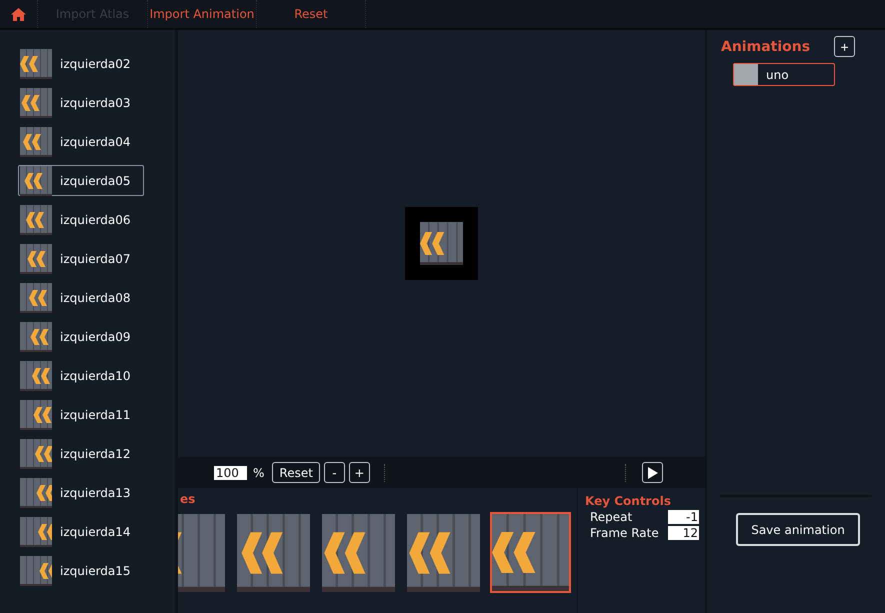 This screenshot has width=885, height=613. Describe the element at coordinates (628, 501) in the screenshot. I see `key-controls-title: Key Controls` at that location.